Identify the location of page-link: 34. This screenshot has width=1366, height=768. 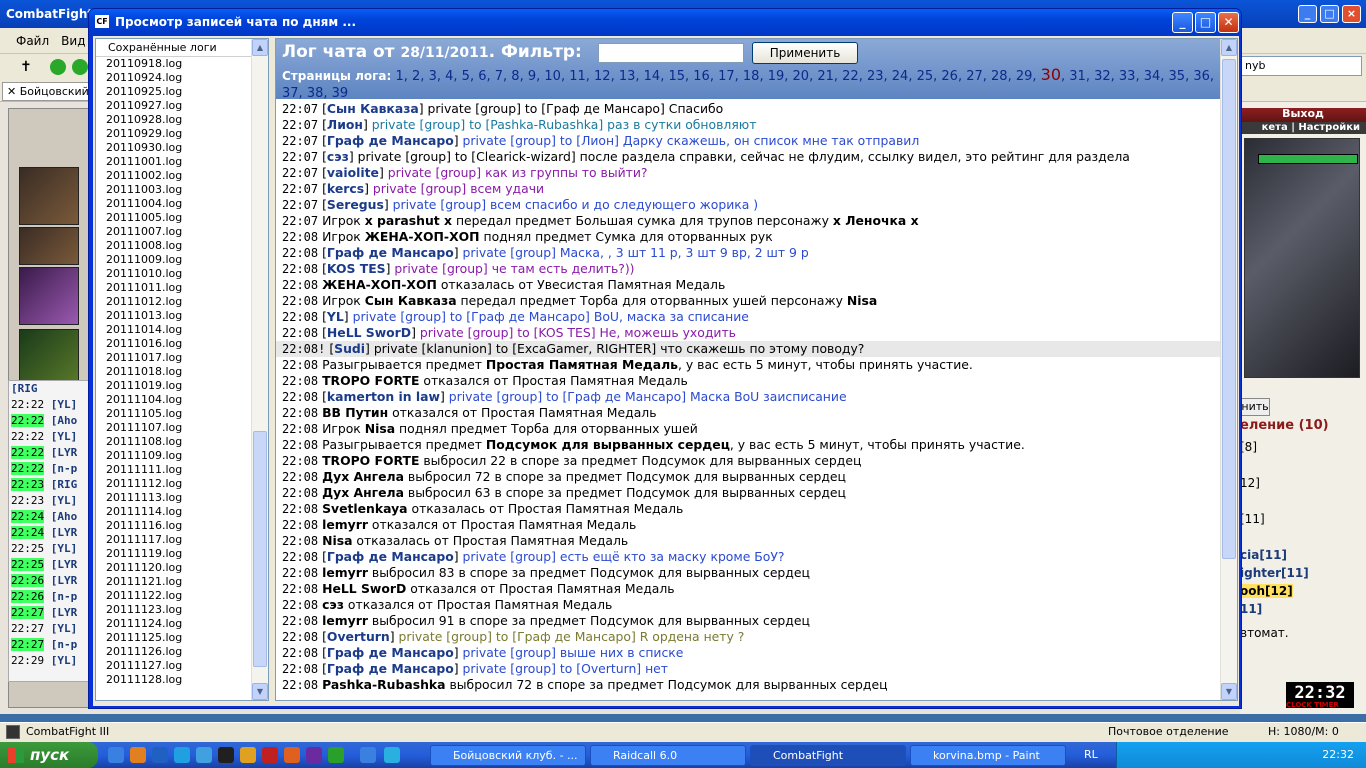
(1152, 76).